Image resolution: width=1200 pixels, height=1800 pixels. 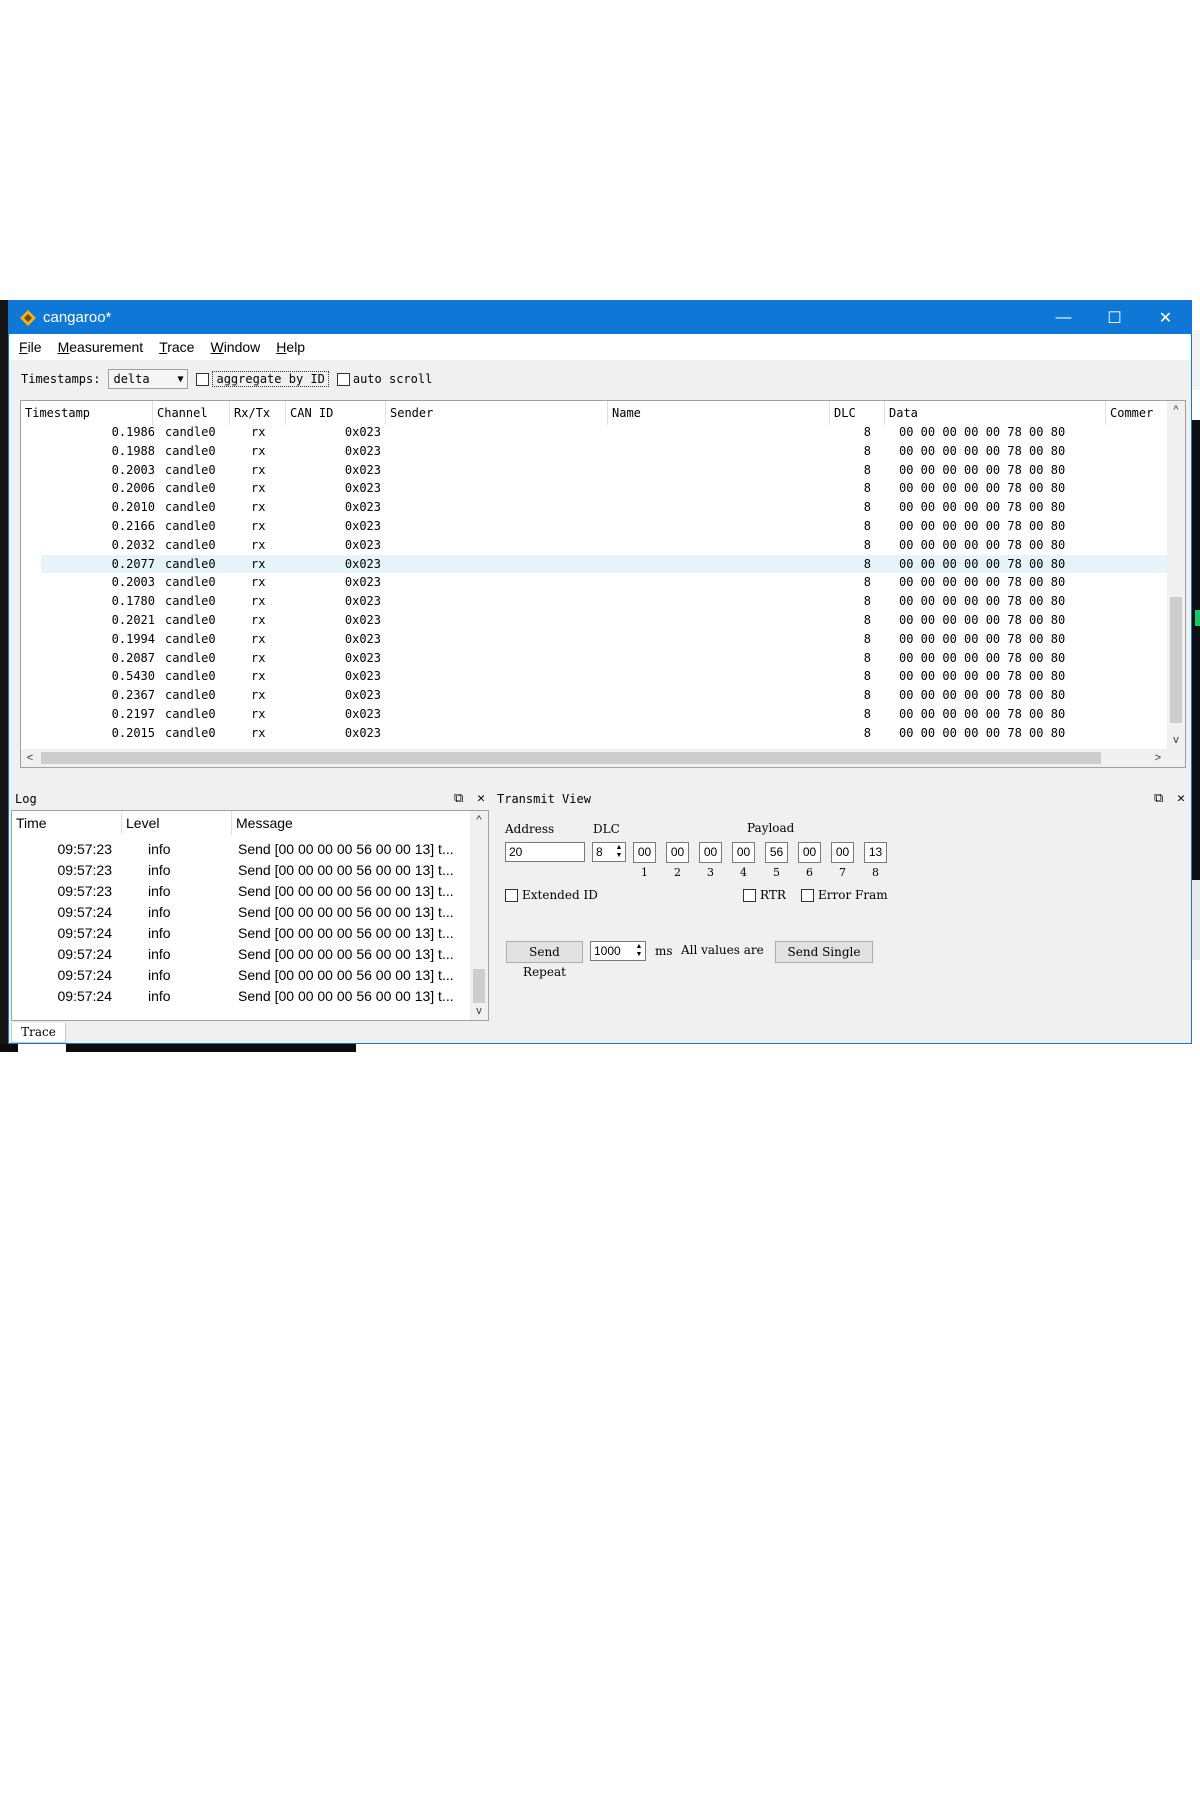 I want to click on menu-window: Window, so click(x=235, y=347).